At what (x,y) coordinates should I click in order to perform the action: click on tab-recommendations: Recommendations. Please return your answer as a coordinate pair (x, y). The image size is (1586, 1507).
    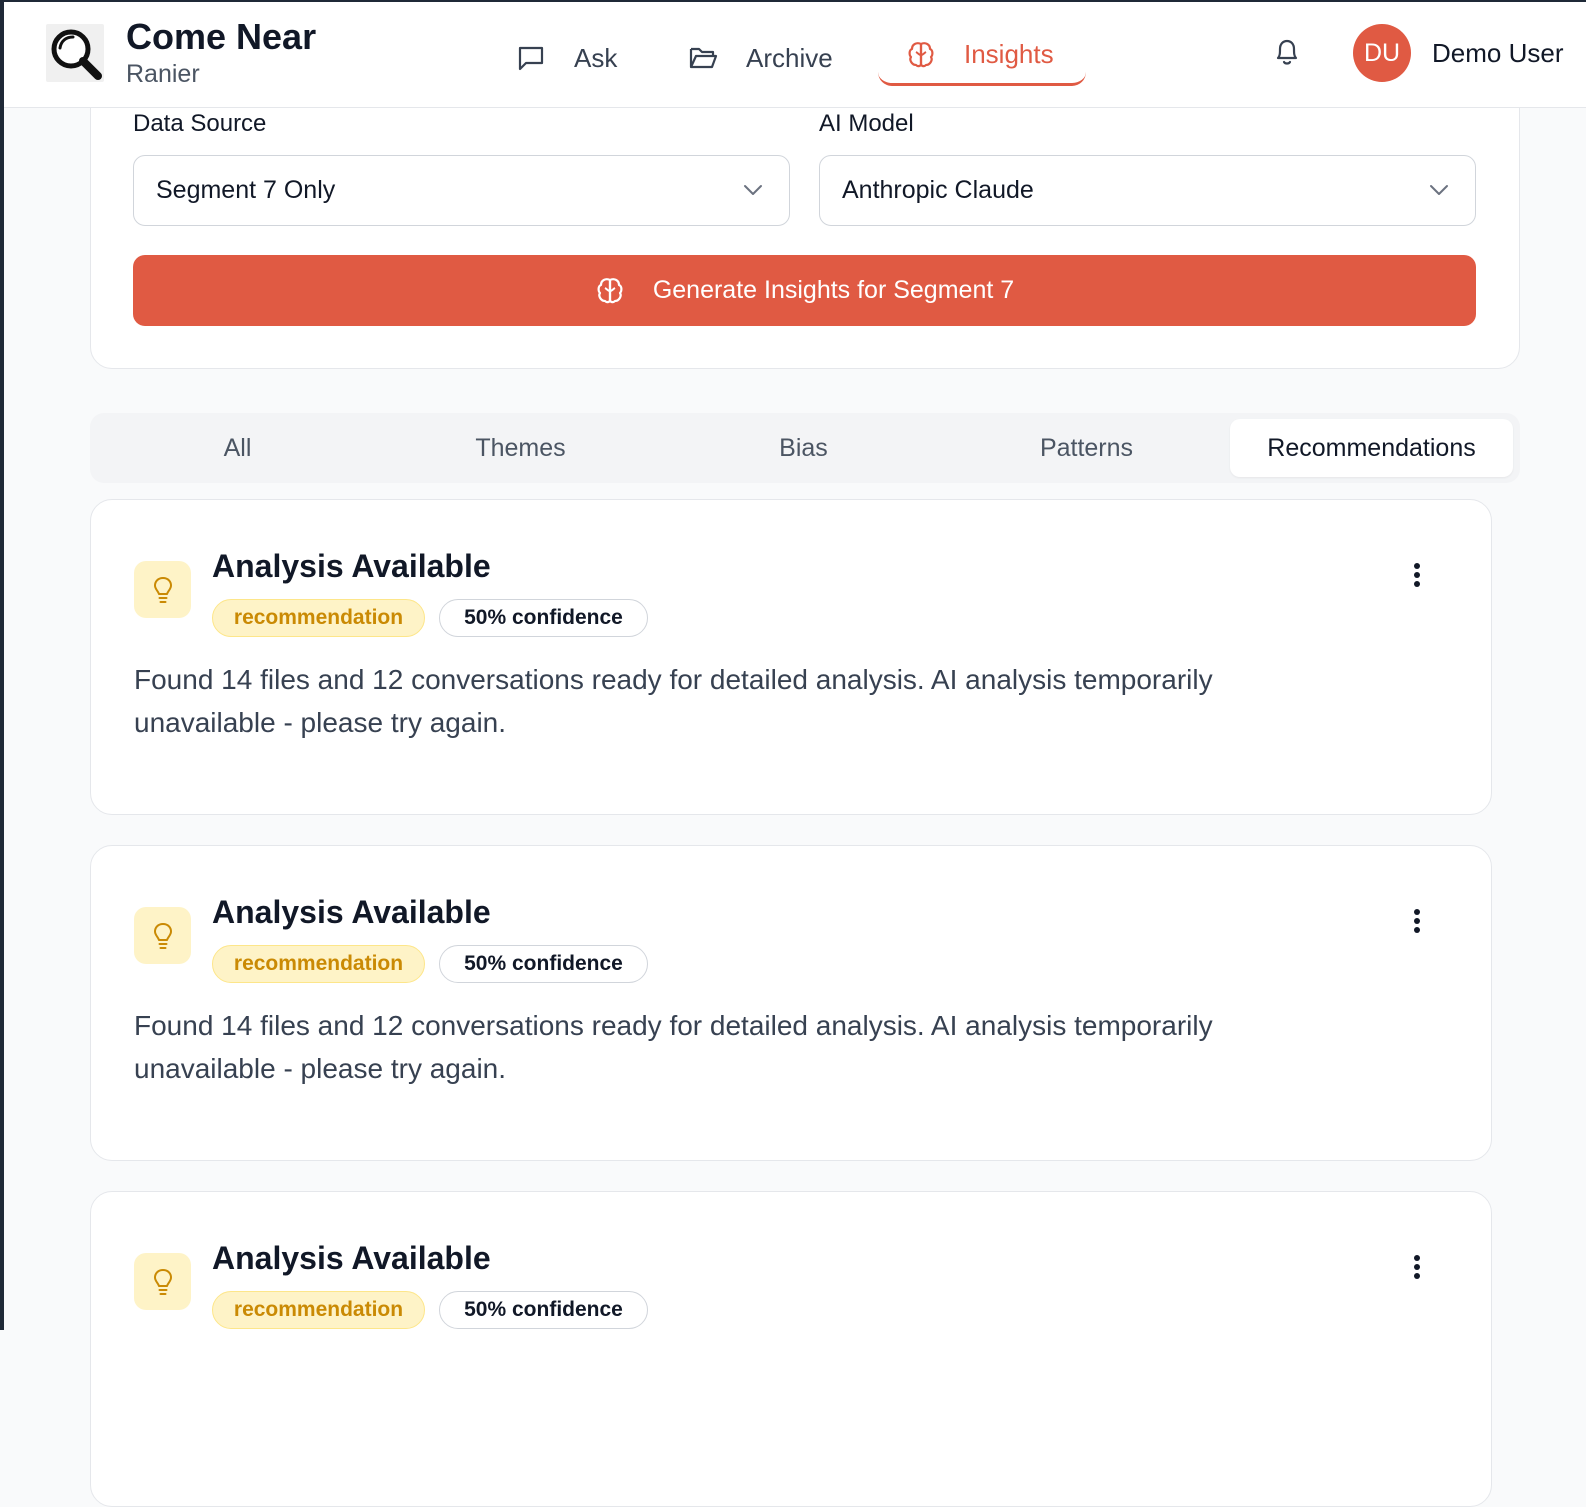
    Looking at the image, I should click on (1371, 448).